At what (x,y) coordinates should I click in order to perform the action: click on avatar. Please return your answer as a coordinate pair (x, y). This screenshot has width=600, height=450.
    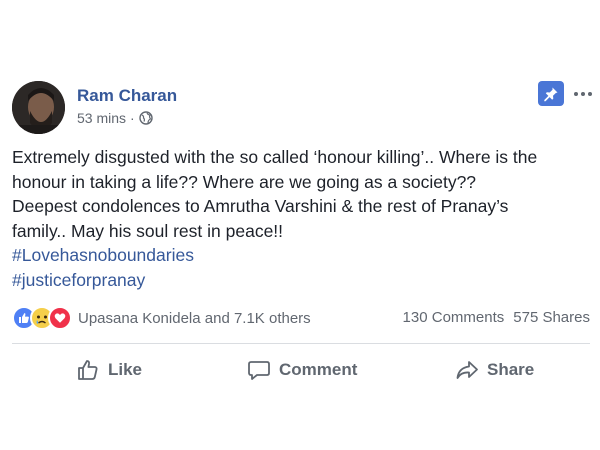
    Looking at the image, I should click on (38, 107).